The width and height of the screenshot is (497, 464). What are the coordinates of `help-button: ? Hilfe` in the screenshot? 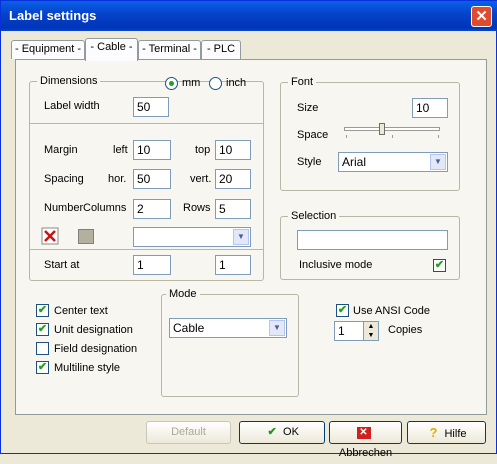 It's located at (446, 432).